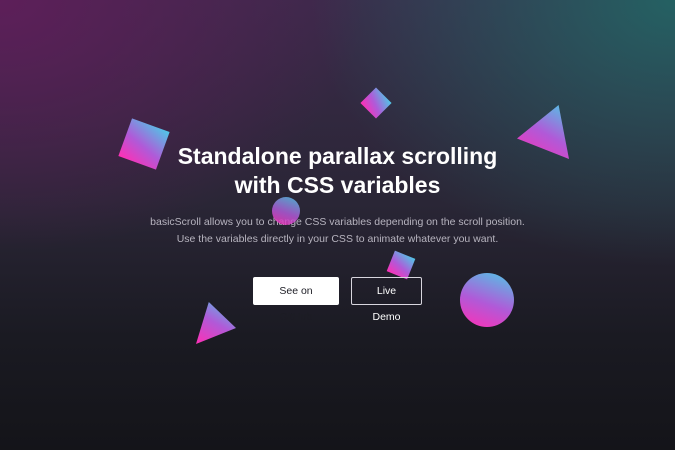 Image resolution: width=675 pixels, height=450 pixels. What do you see at coordinates (487, 300) in the screenshot?
I see `decorative-circle-large` at bounding box center [487, 300].